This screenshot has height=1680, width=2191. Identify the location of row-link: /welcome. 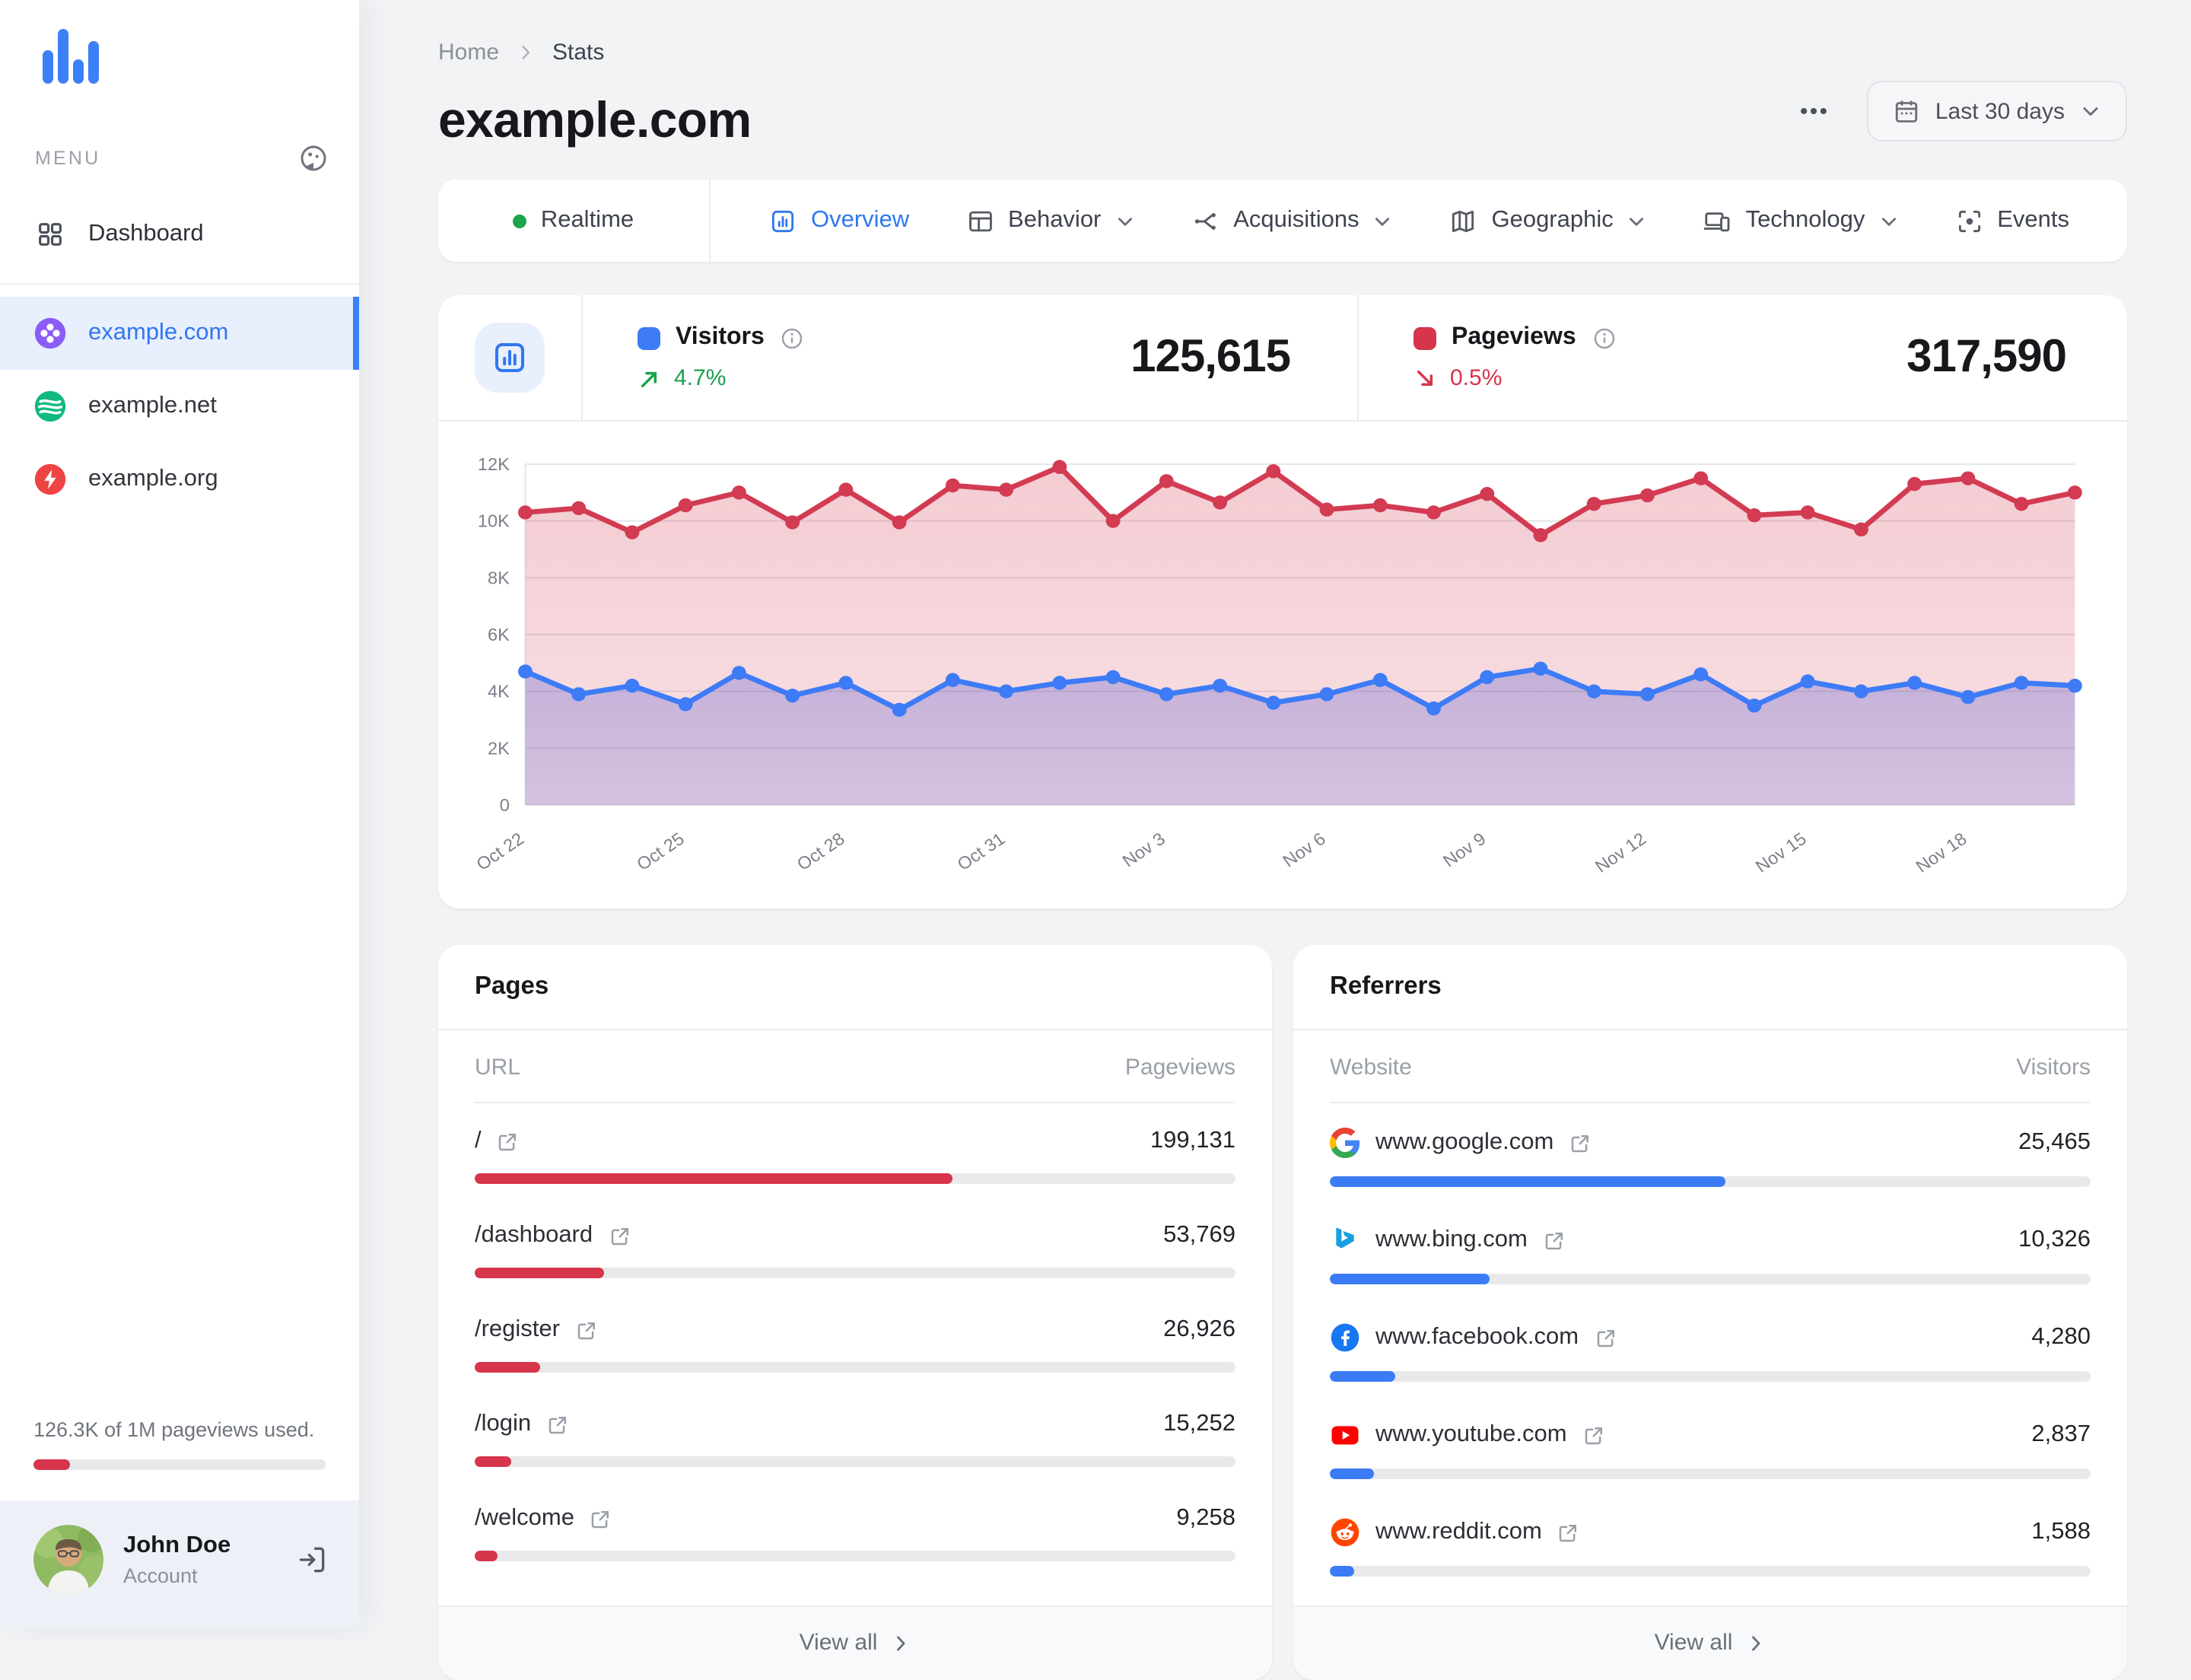
(543, 1519).